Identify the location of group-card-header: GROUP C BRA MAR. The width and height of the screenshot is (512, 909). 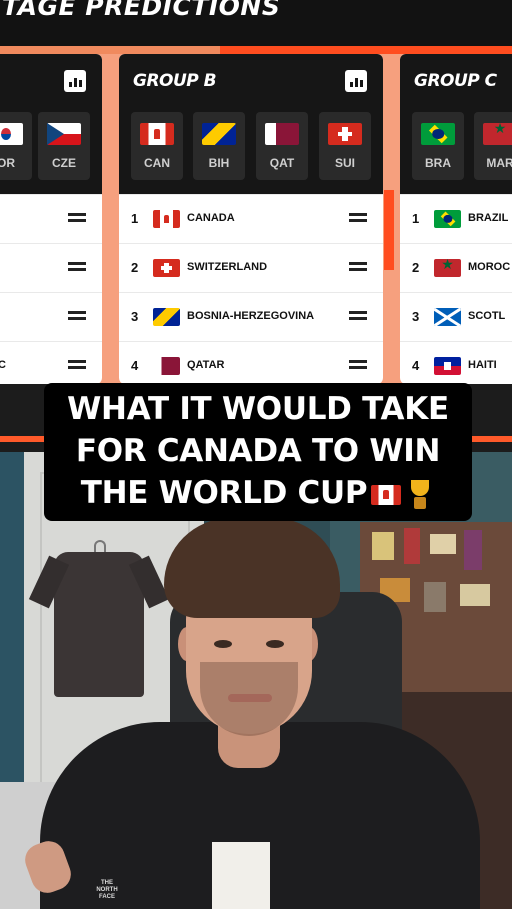
(456, 124).